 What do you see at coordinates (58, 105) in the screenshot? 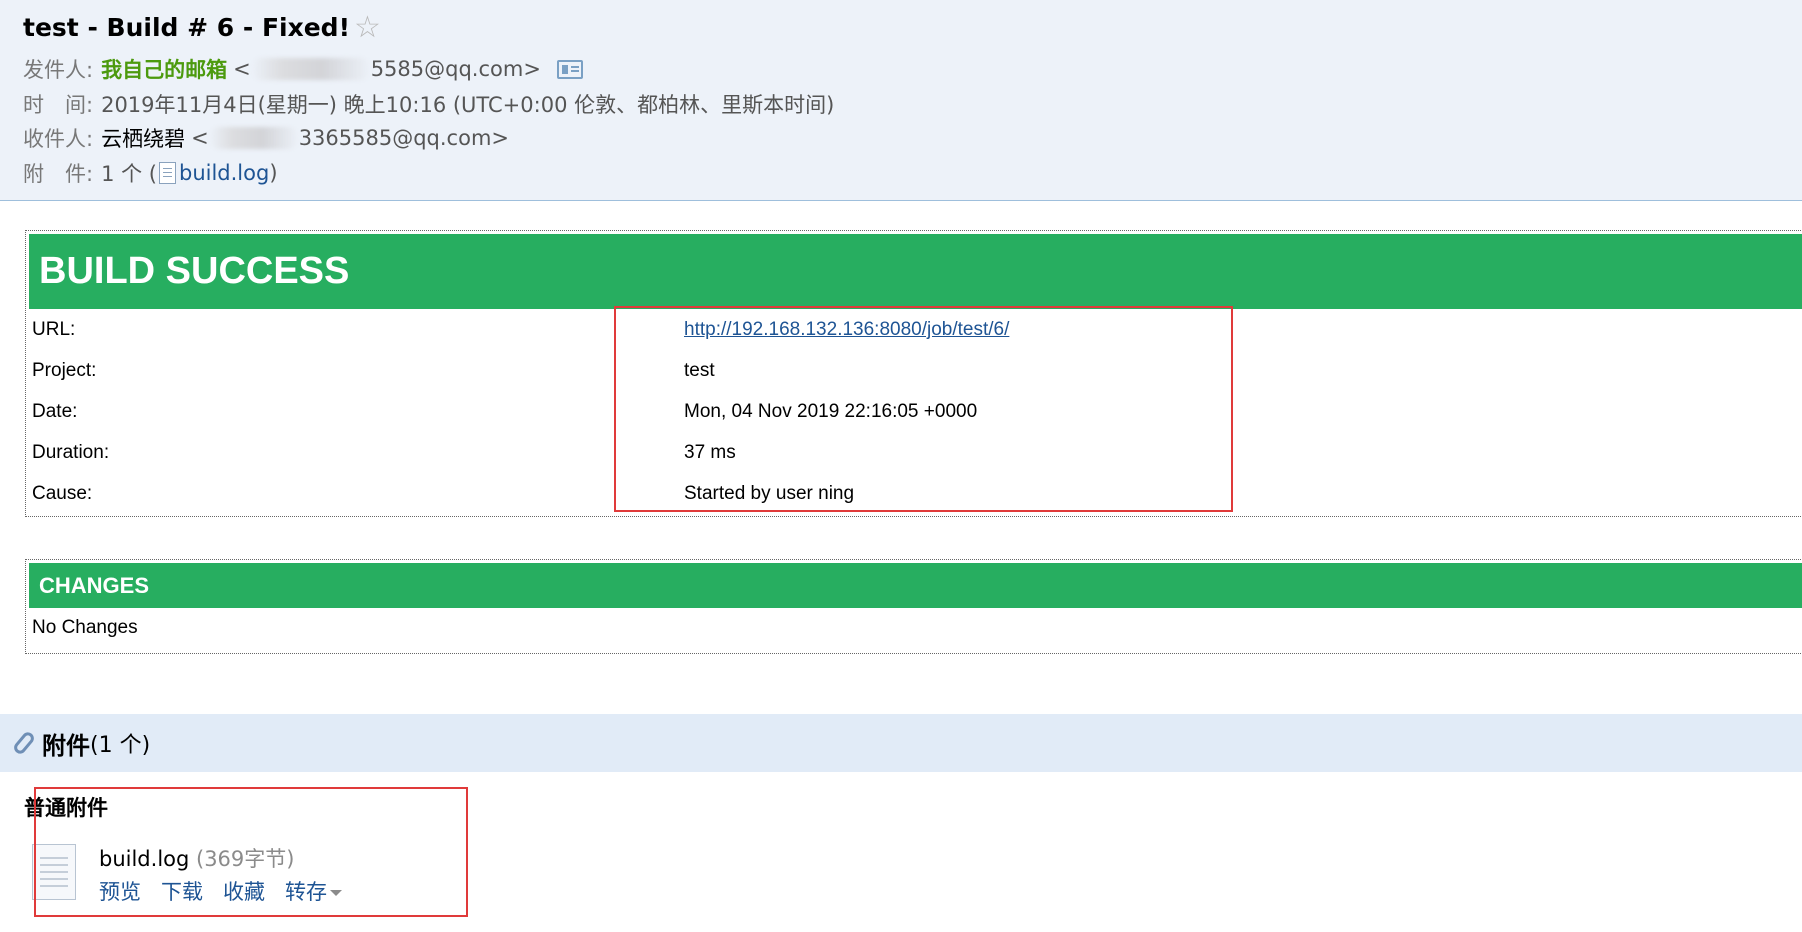
I see `time-label: 时 间:` at bounding box center [58, 105].